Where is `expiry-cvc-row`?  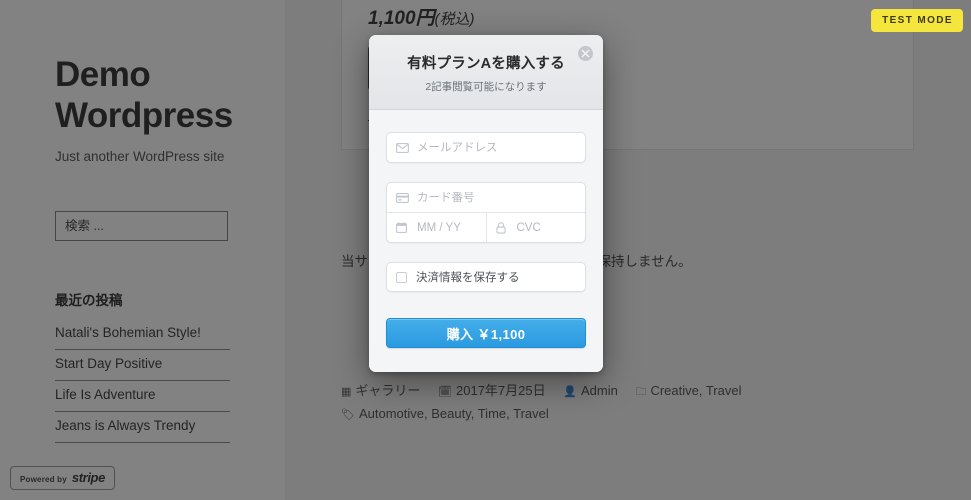 expiry-cvc-row is located at coordinates (486, 227).